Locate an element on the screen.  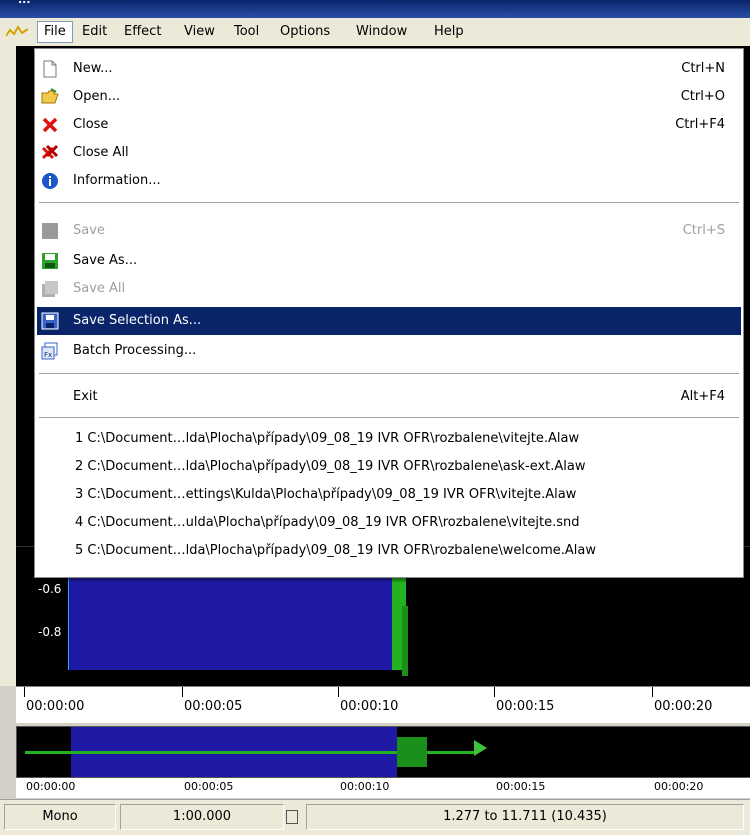
red-x-icon is located at coordinates (50, 125).